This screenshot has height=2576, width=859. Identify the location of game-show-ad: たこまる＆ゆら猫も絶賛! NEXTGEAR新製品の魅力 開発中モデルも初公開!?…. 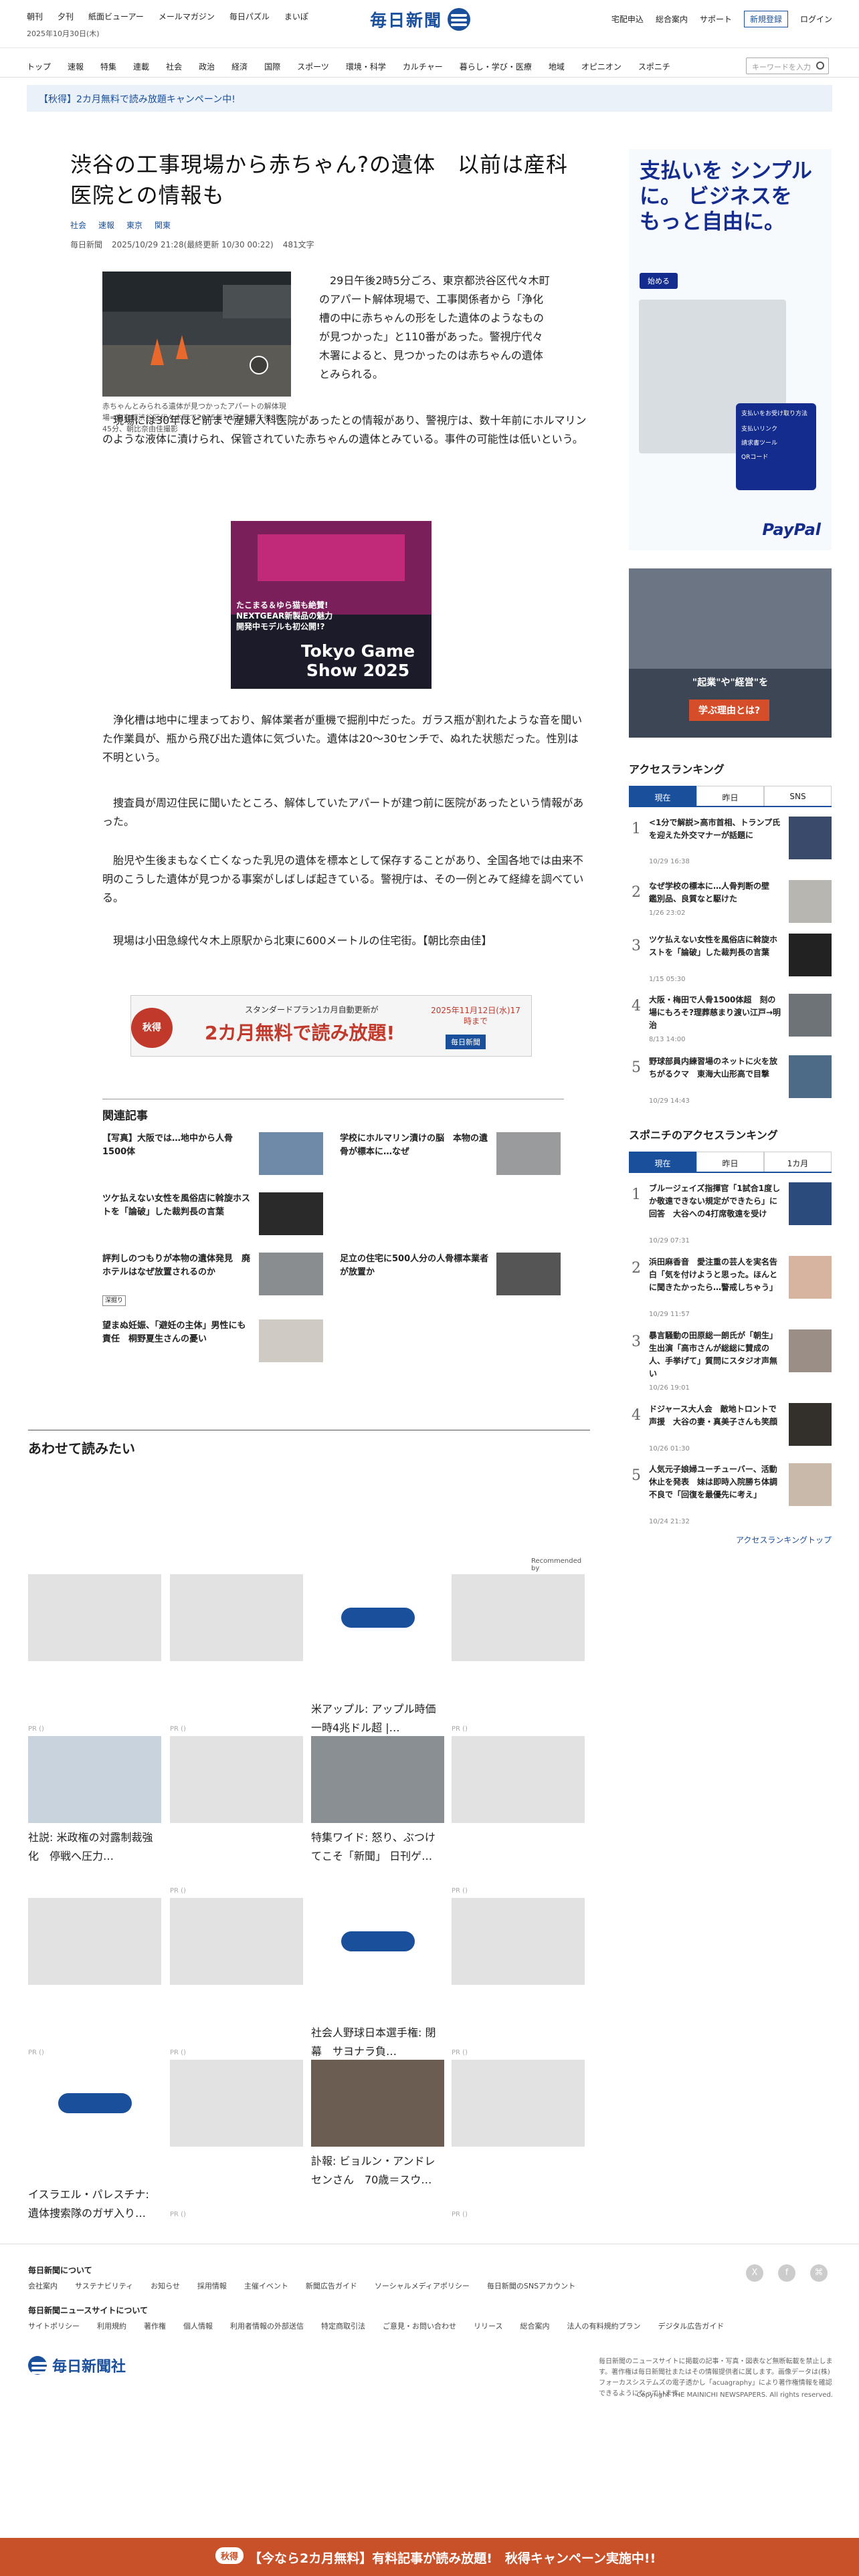
(331, 605).